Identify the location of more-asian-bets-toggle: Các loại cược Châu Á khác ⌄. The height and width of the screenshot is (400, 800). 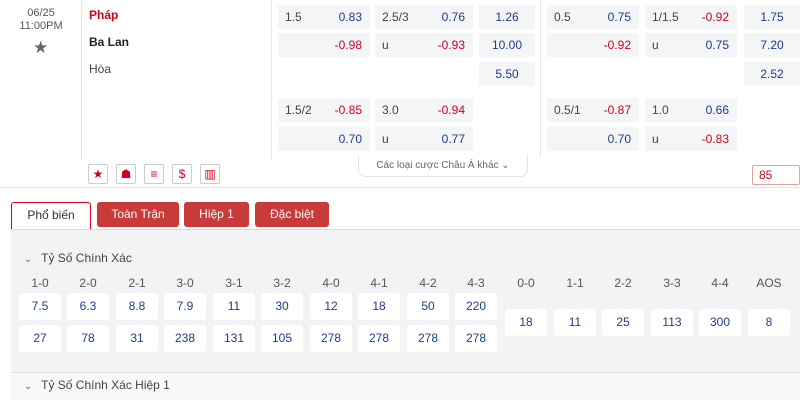
(443, 166).